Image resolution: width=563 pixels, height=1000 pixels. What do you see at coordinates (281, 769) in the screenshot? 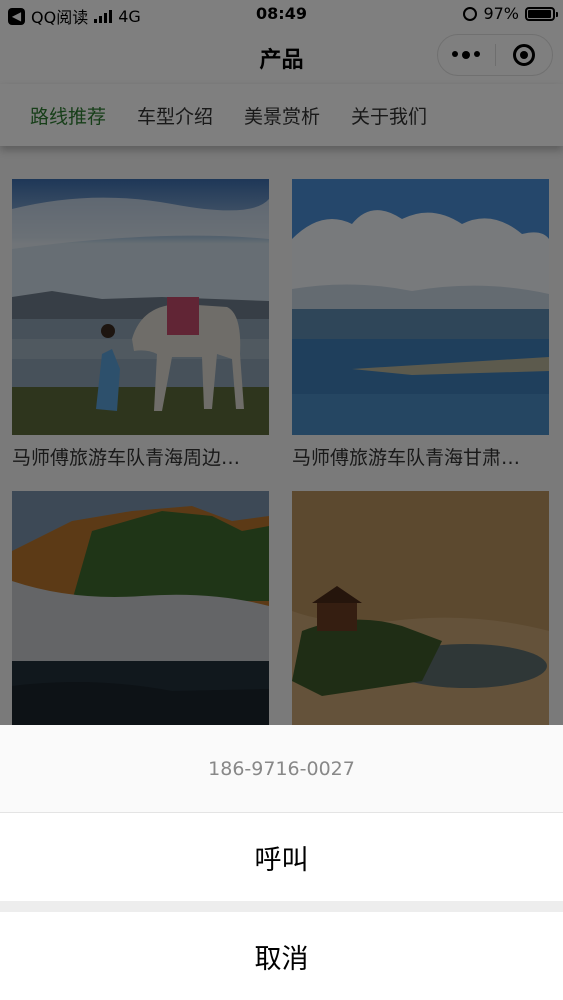
I see `phone-number: 186-9716-0027` at bounding box center [281, 769].